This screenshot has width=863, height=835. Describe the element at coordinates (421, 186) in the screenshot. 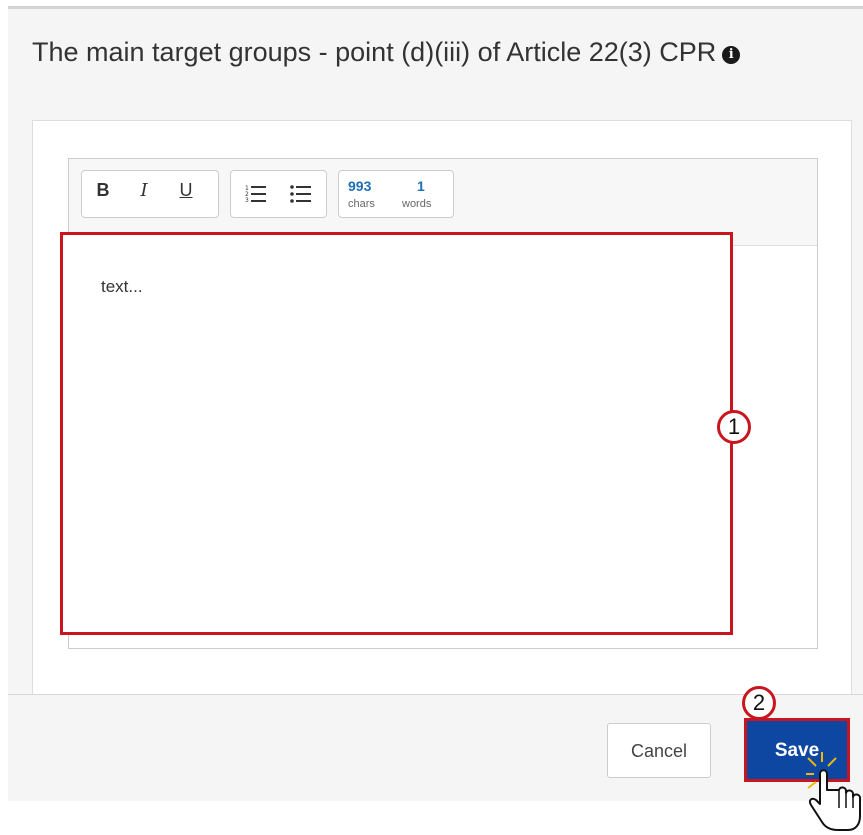

I see `words-count: 1` at that location.